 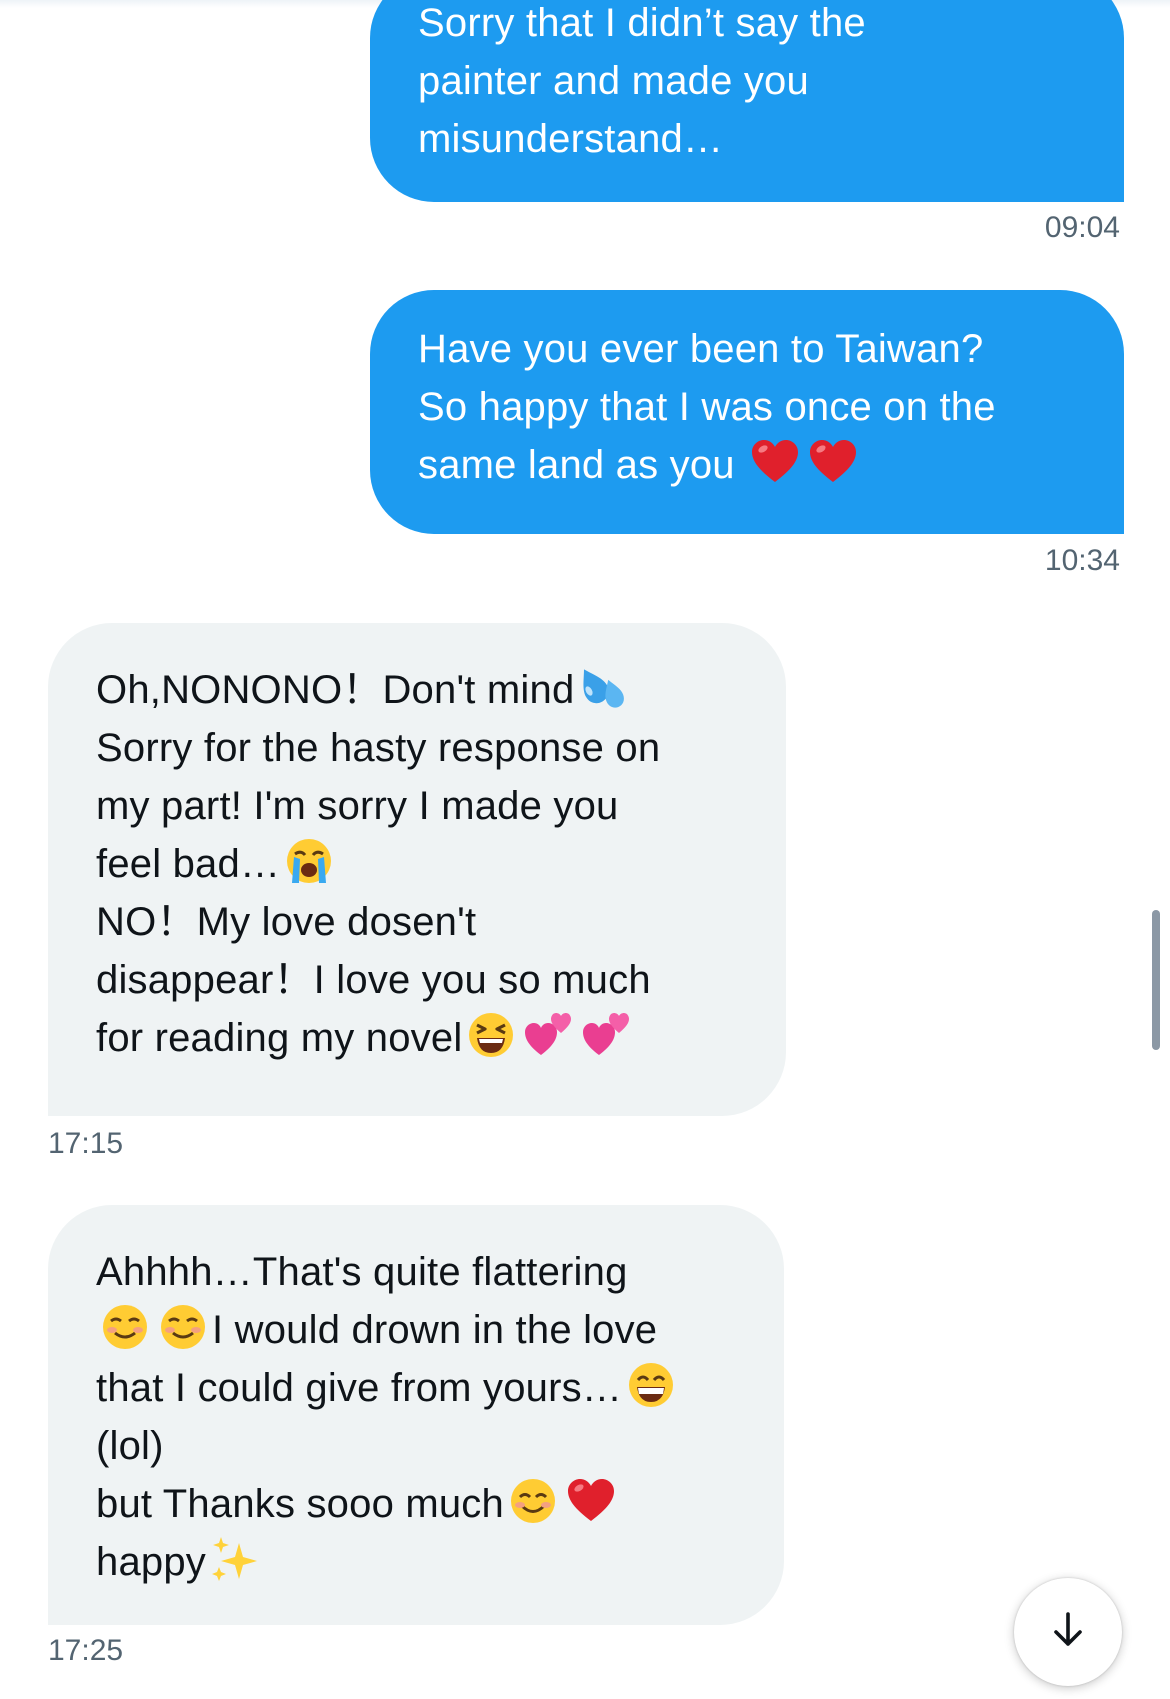 I want to click on message-line: for reading my novel, so click(x=421, y=1038).